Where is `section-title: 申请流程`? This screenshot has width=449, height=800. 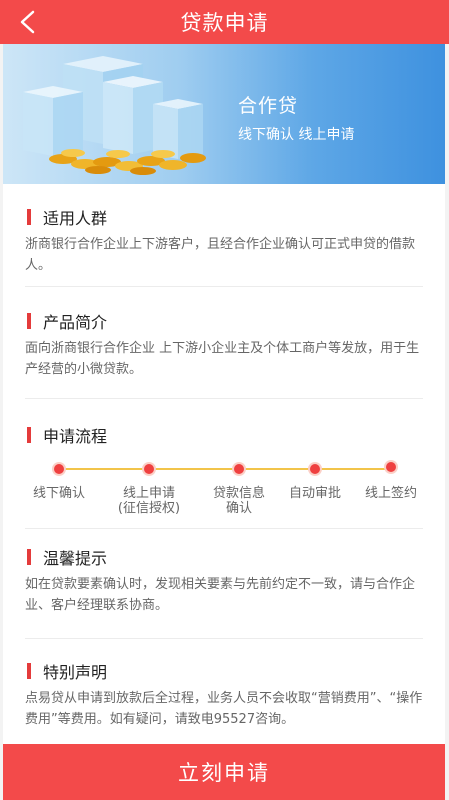 section-title: 申请流程 is located at coordinates (75, 436).